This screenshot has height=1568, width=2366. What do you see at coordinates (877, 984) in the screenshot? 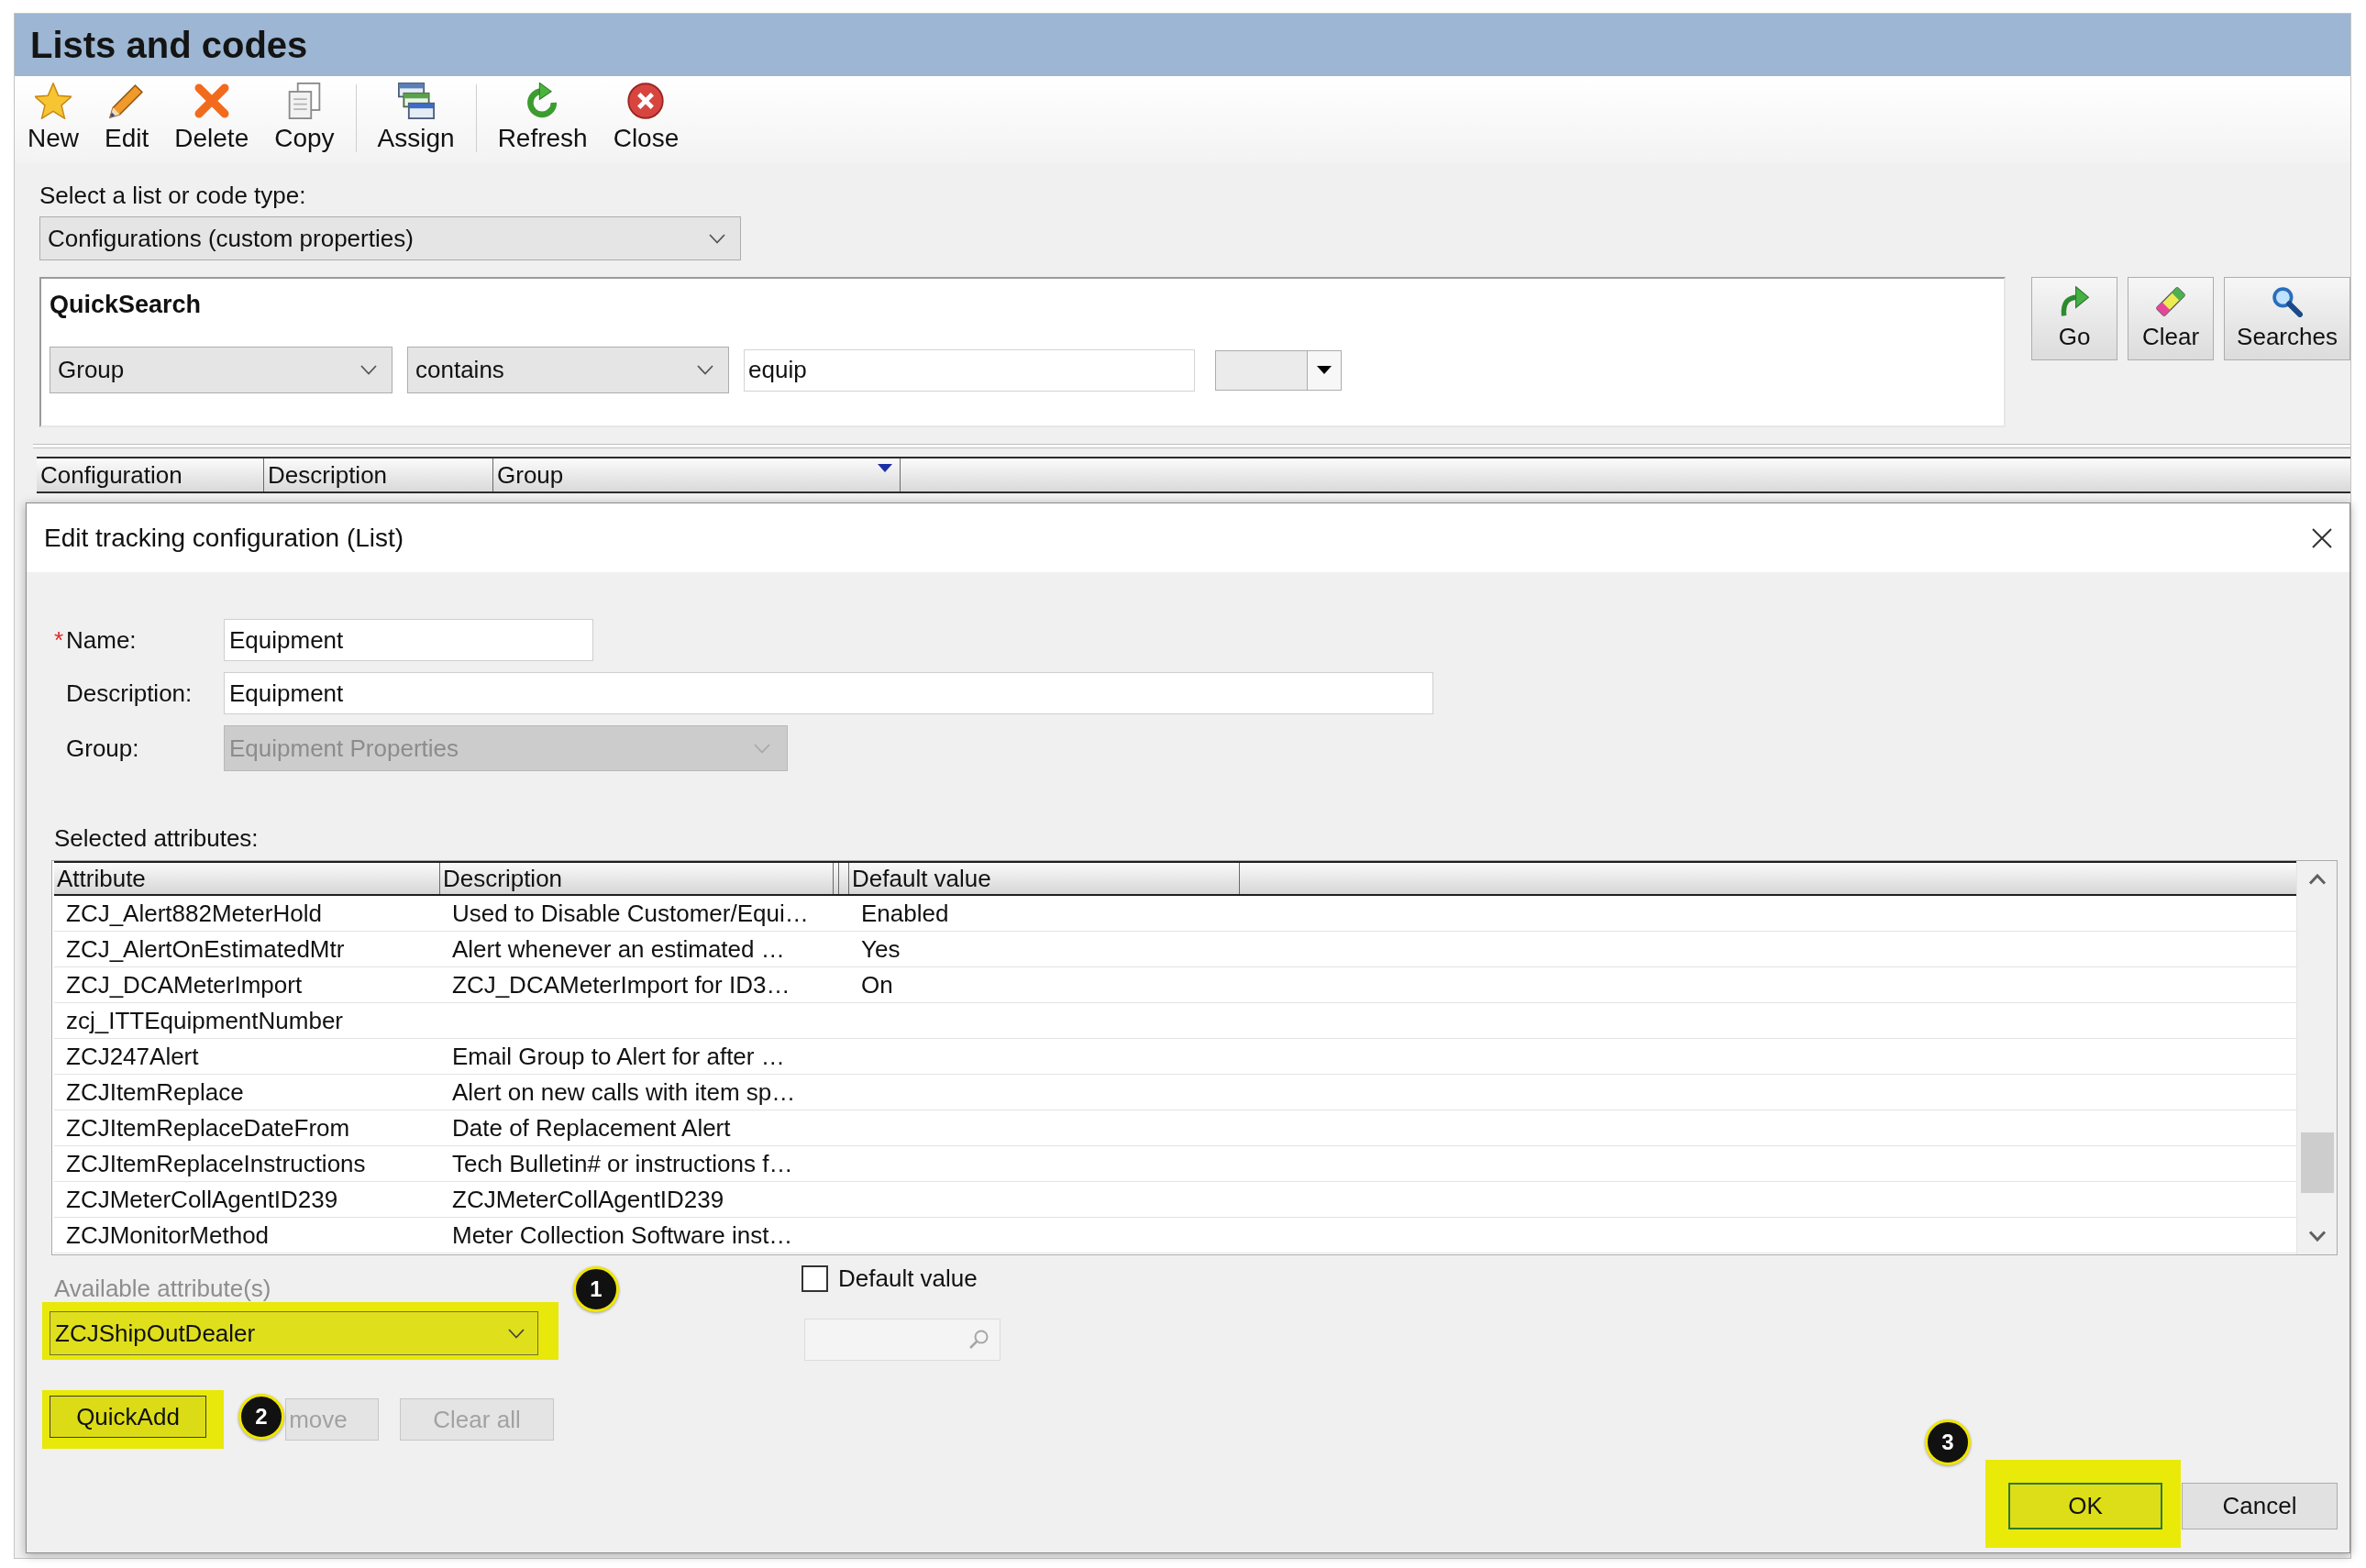
I see `table-cell: On` at bounding box center [877, 984].